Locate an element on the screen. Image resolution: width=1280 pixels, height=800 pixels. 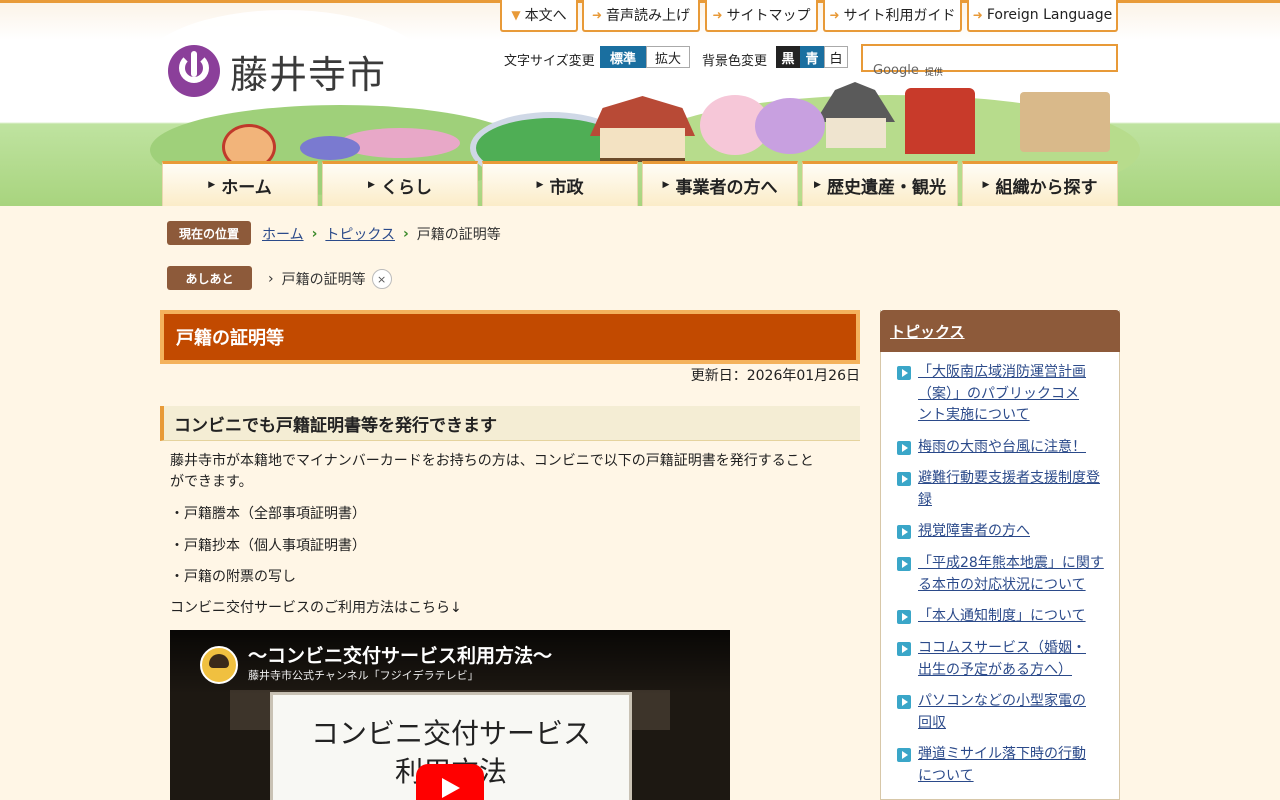
topic-link: 「本人通知制度」について is located at coordinates (1002, 617).